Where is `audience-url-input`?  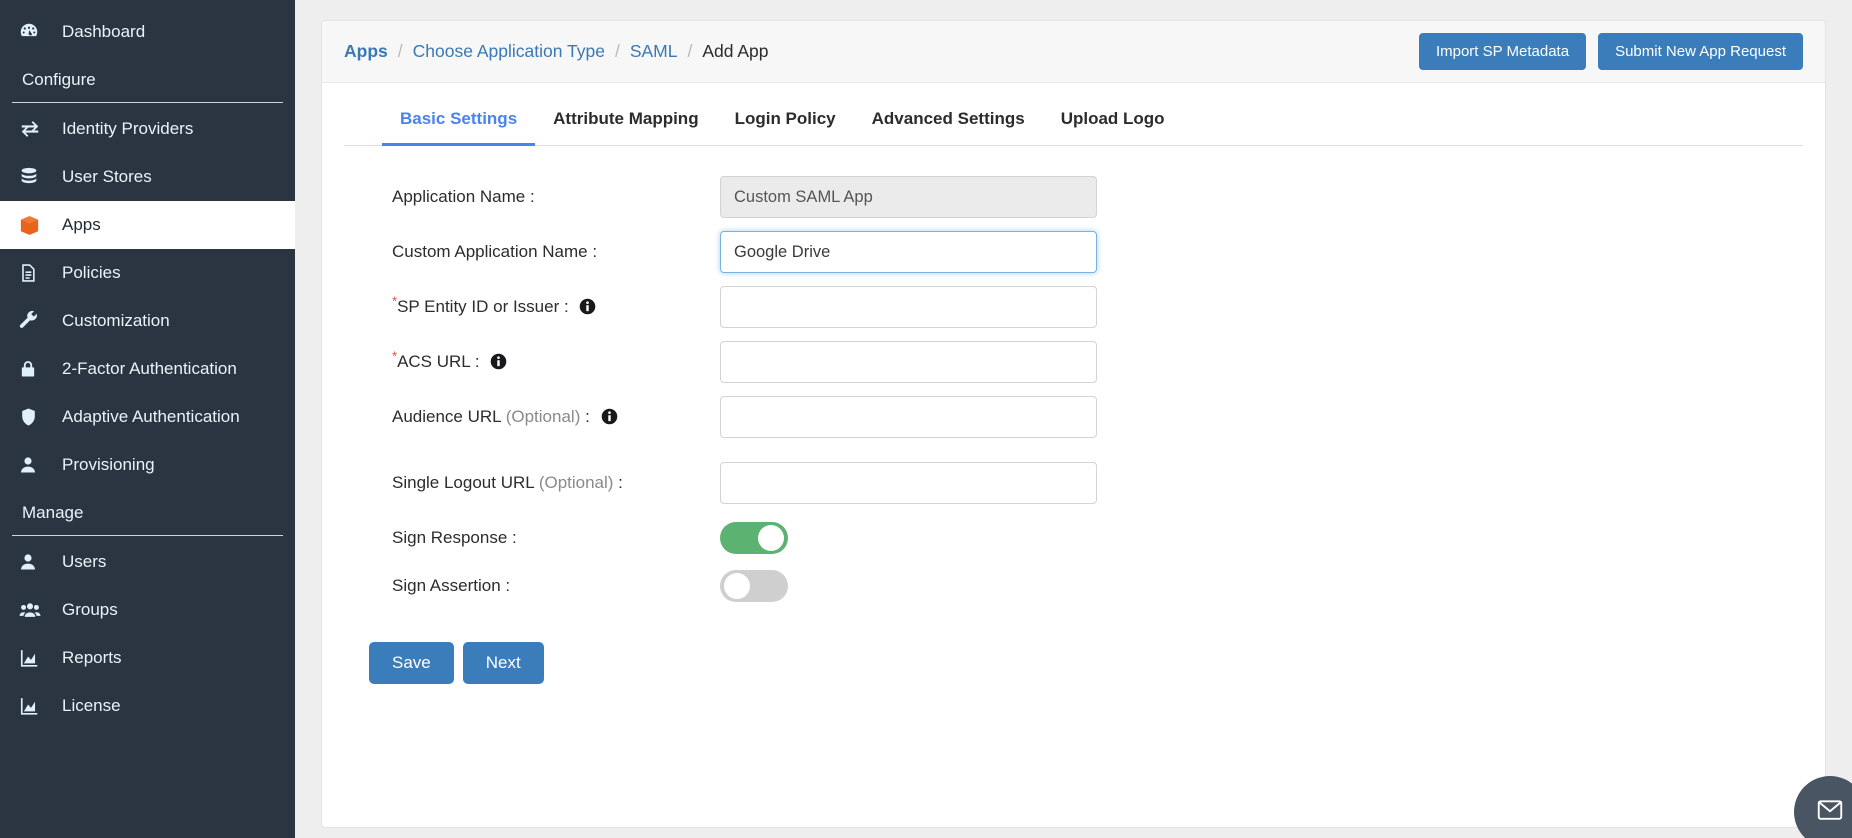 audience-url-input is located at coordinates (908, 417).